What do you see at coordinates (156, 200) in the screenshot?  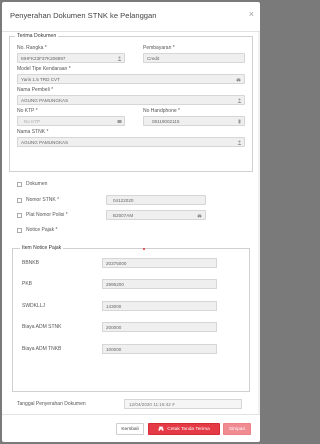 I see `nomor-stnk-field: 04122020` at bounding box center [156, 200].